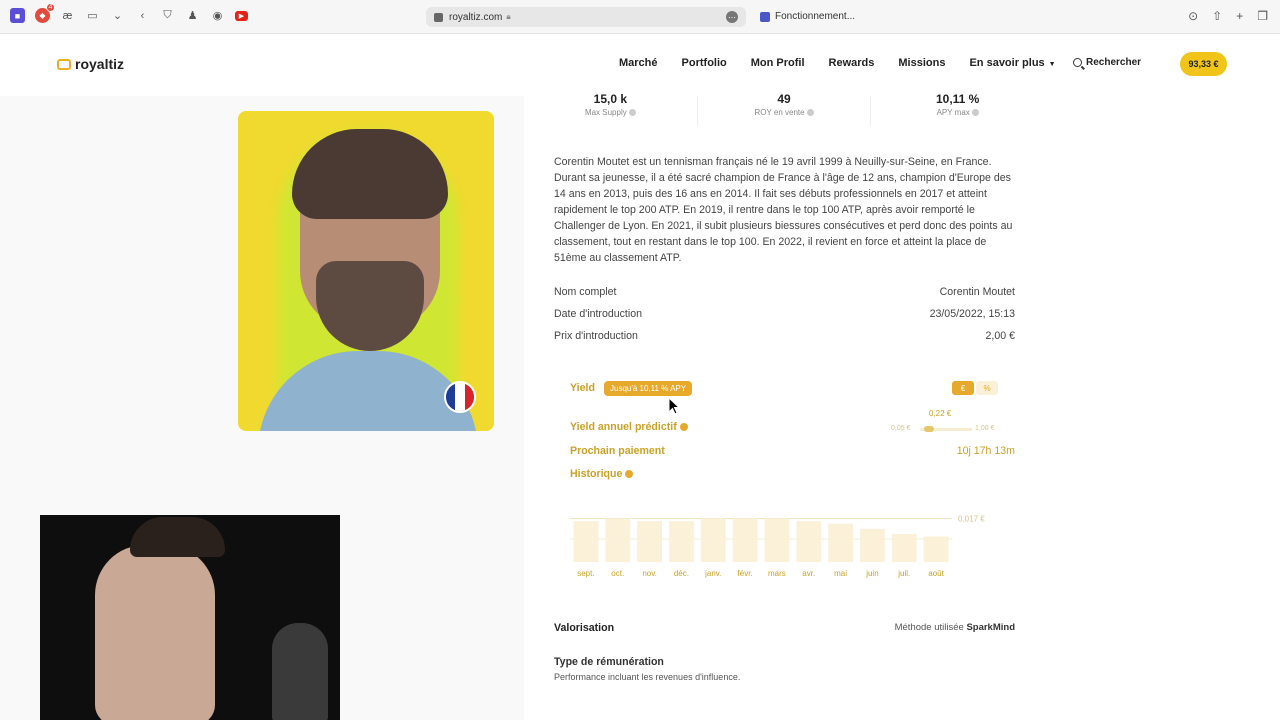 The image size is (1280, 720). Describe the element at coordinates (67, 15) in the screenshot. I see `text-extension-icon: æ` at that location.